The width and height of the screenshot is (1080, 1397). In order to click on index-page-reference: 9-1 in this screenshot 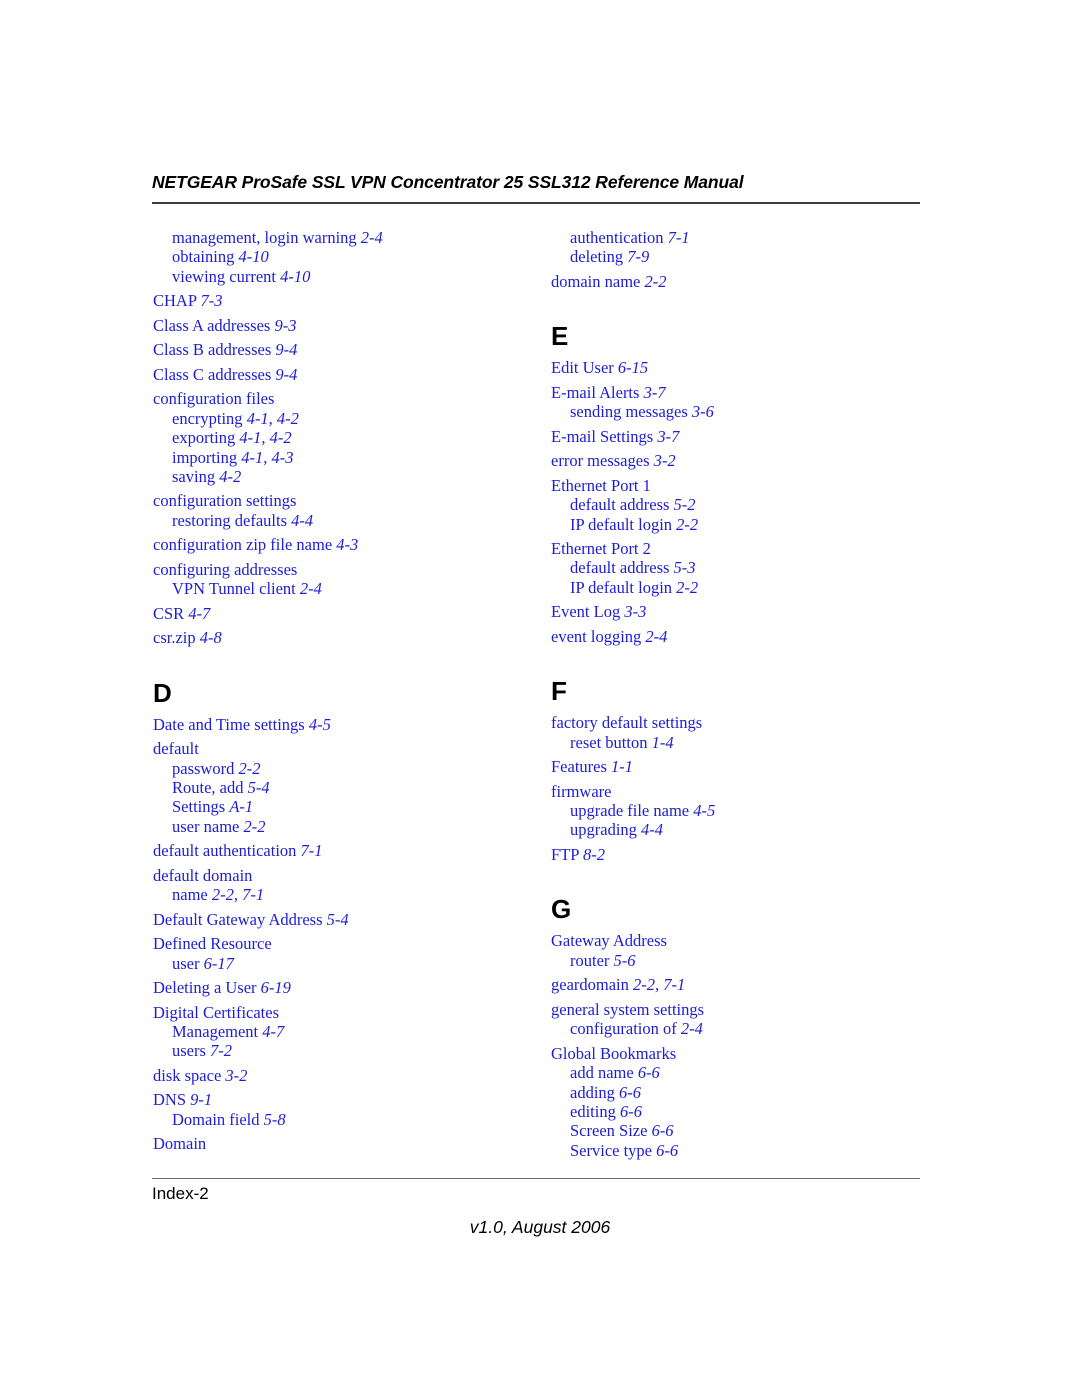, I will do `click(201, 1099)`.